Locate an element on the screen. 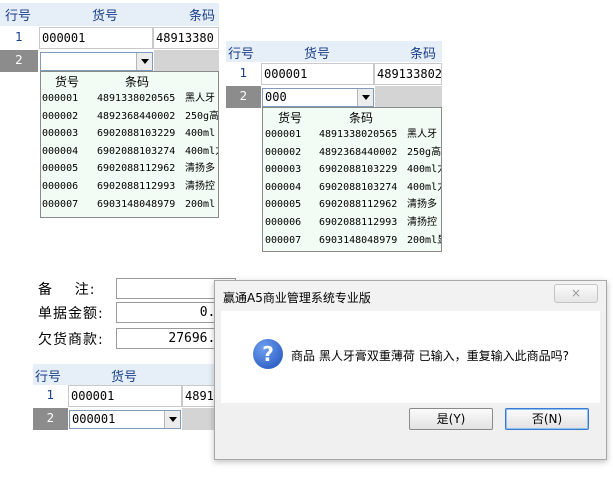 The height and width of the screenshot is (480, 613). close-button: × is located at coordinates (576, 293).